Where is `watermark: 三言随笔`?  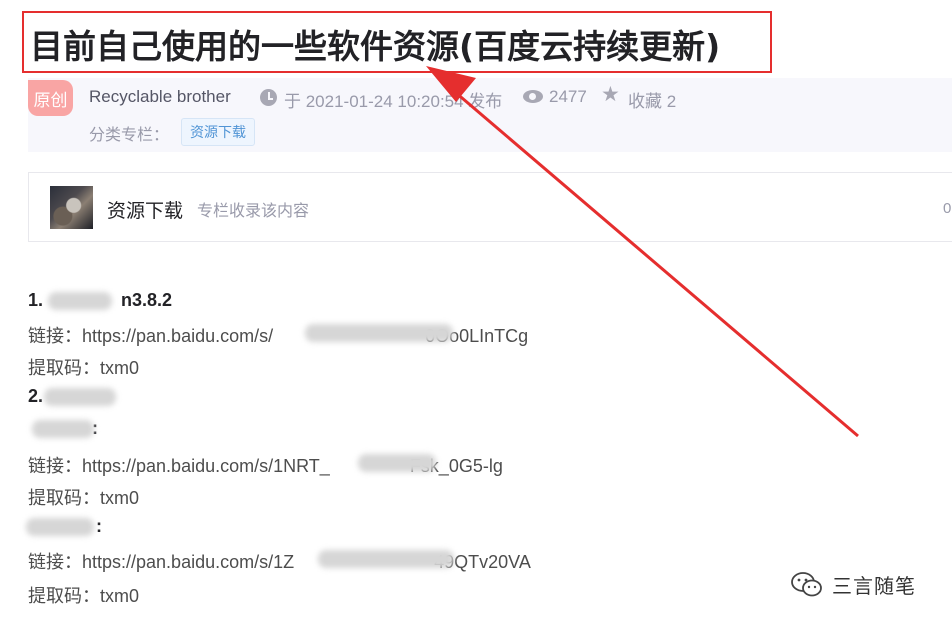 watermark: 三言随笔 is located at coordinates (853, 584).